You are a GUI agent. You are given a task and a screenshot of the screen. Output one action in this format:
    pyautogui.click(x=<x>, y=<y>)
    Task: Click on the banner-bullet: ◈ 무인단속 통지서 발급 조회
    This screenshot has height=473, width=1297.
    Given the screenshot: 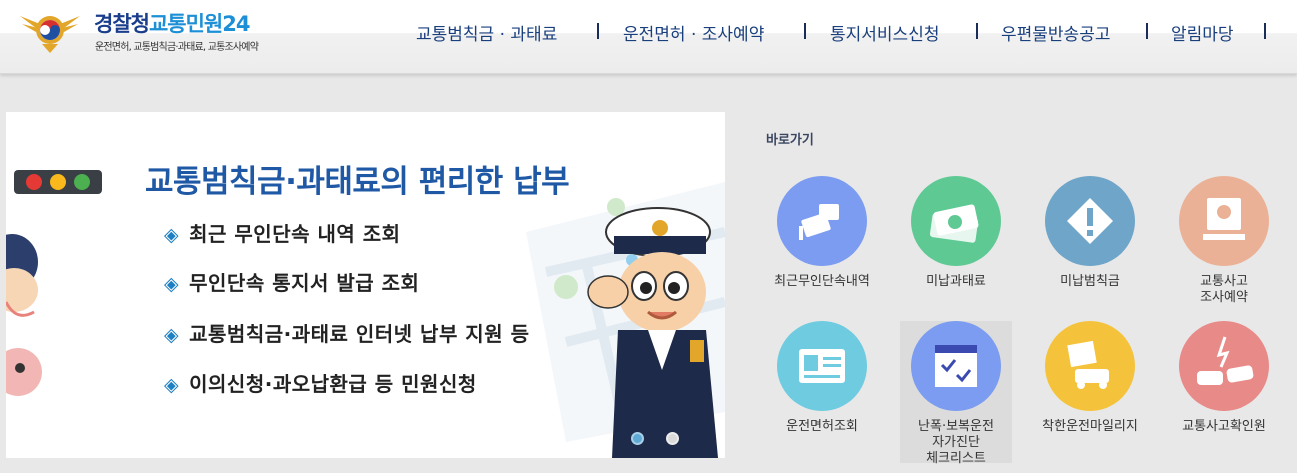 What is the action you would take?
    pyautogui.click(x=291, y=281)
    